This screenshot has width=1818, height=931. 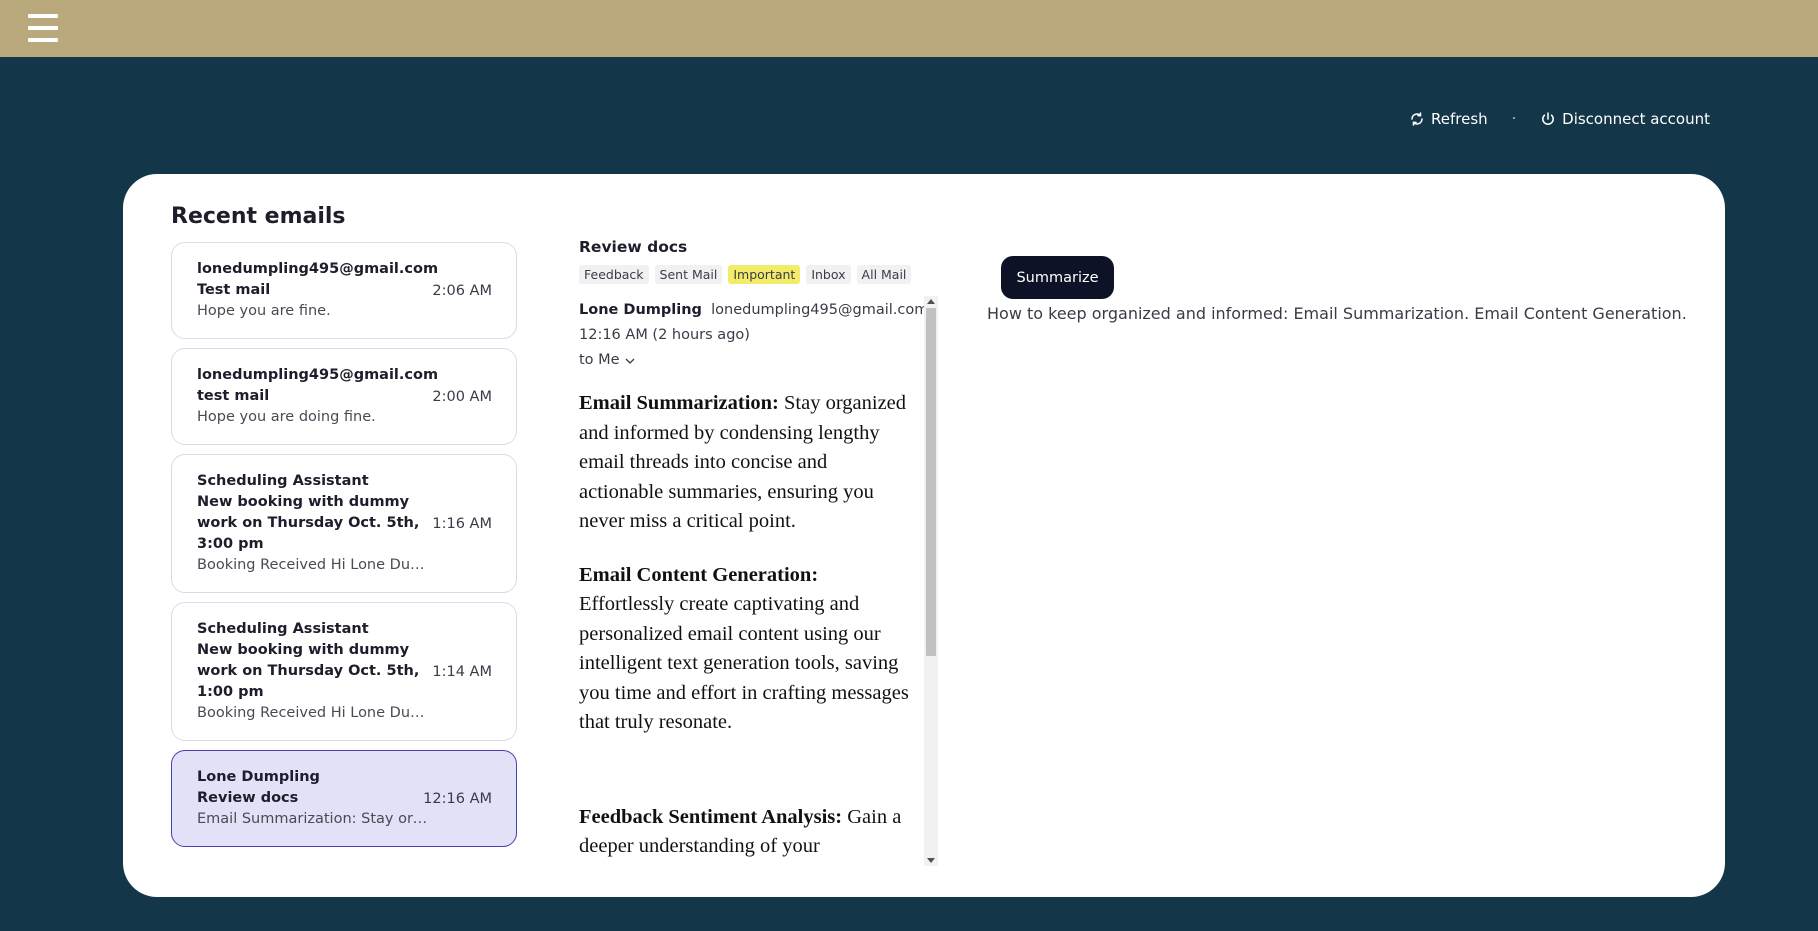 What do you see at coordinates (462, 523) in the screenshot?
I see `email-time: 1:16 AM` at bounding box center [462, 523].